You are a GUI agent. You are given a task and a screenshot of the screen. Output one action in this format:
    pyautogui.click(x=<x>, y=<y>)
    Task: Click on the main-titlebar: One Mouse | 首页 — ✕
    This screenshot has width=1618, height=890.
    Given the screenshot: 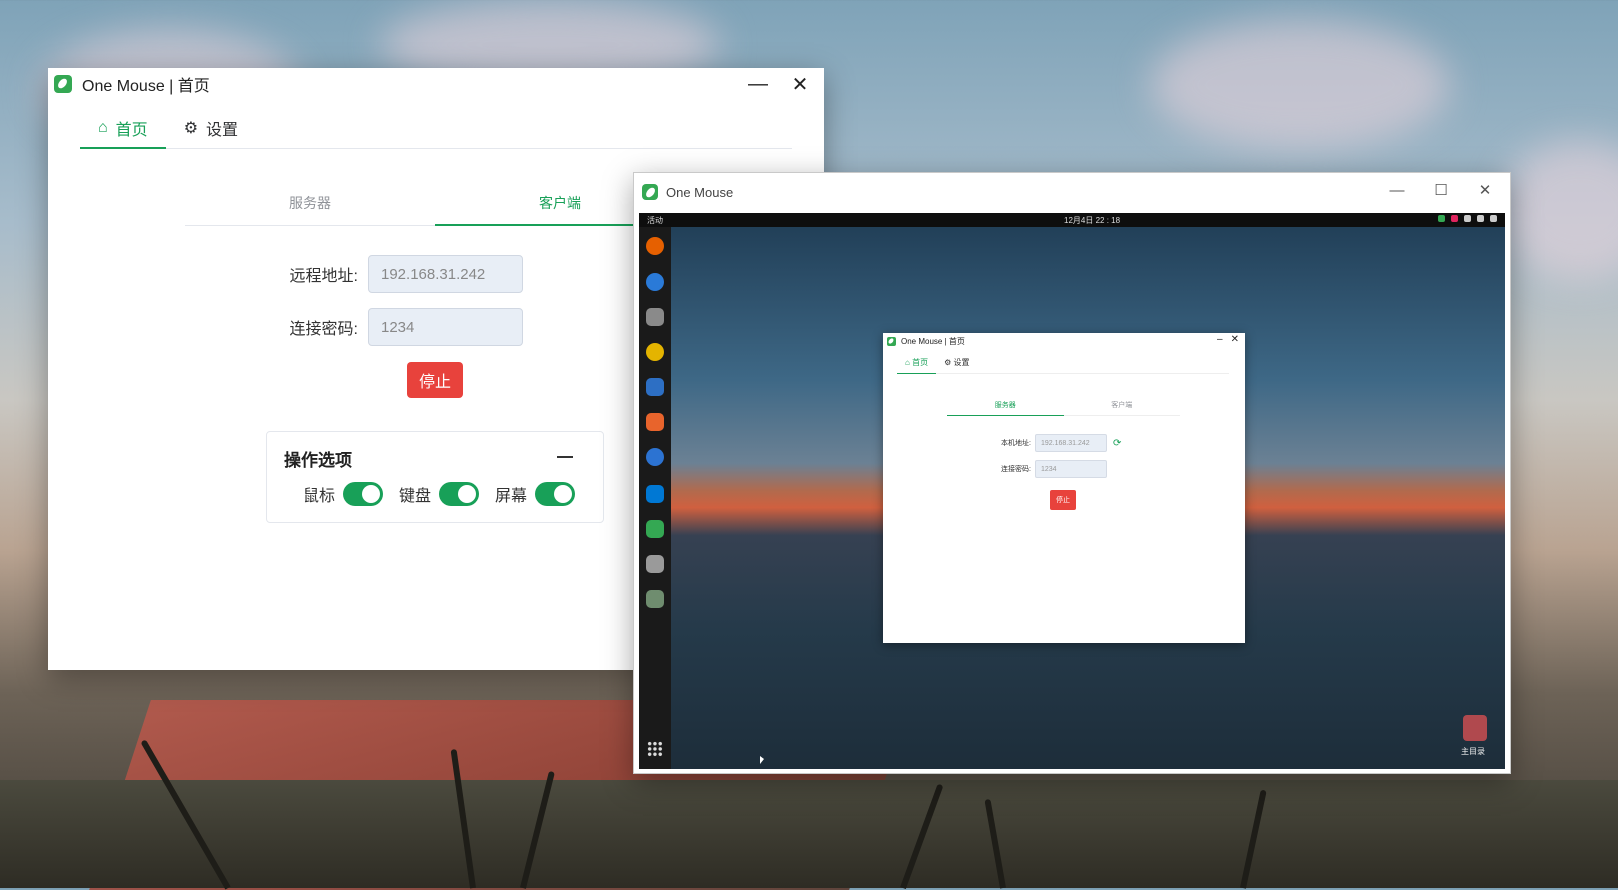 What is the action you would take?
    pyautogui.click(x=436, y=84)
    